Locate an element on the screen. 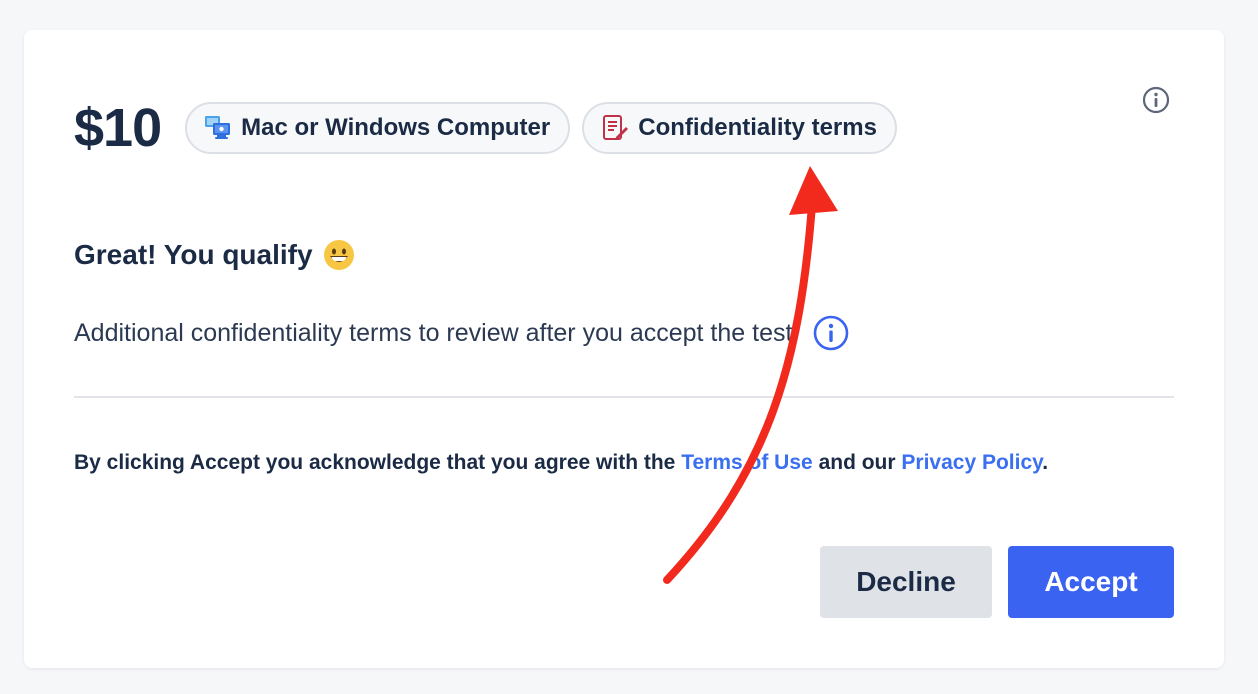 This screenshot has height=694, width=1258. accept-button: Accept is located at coordinates (1091, 582).